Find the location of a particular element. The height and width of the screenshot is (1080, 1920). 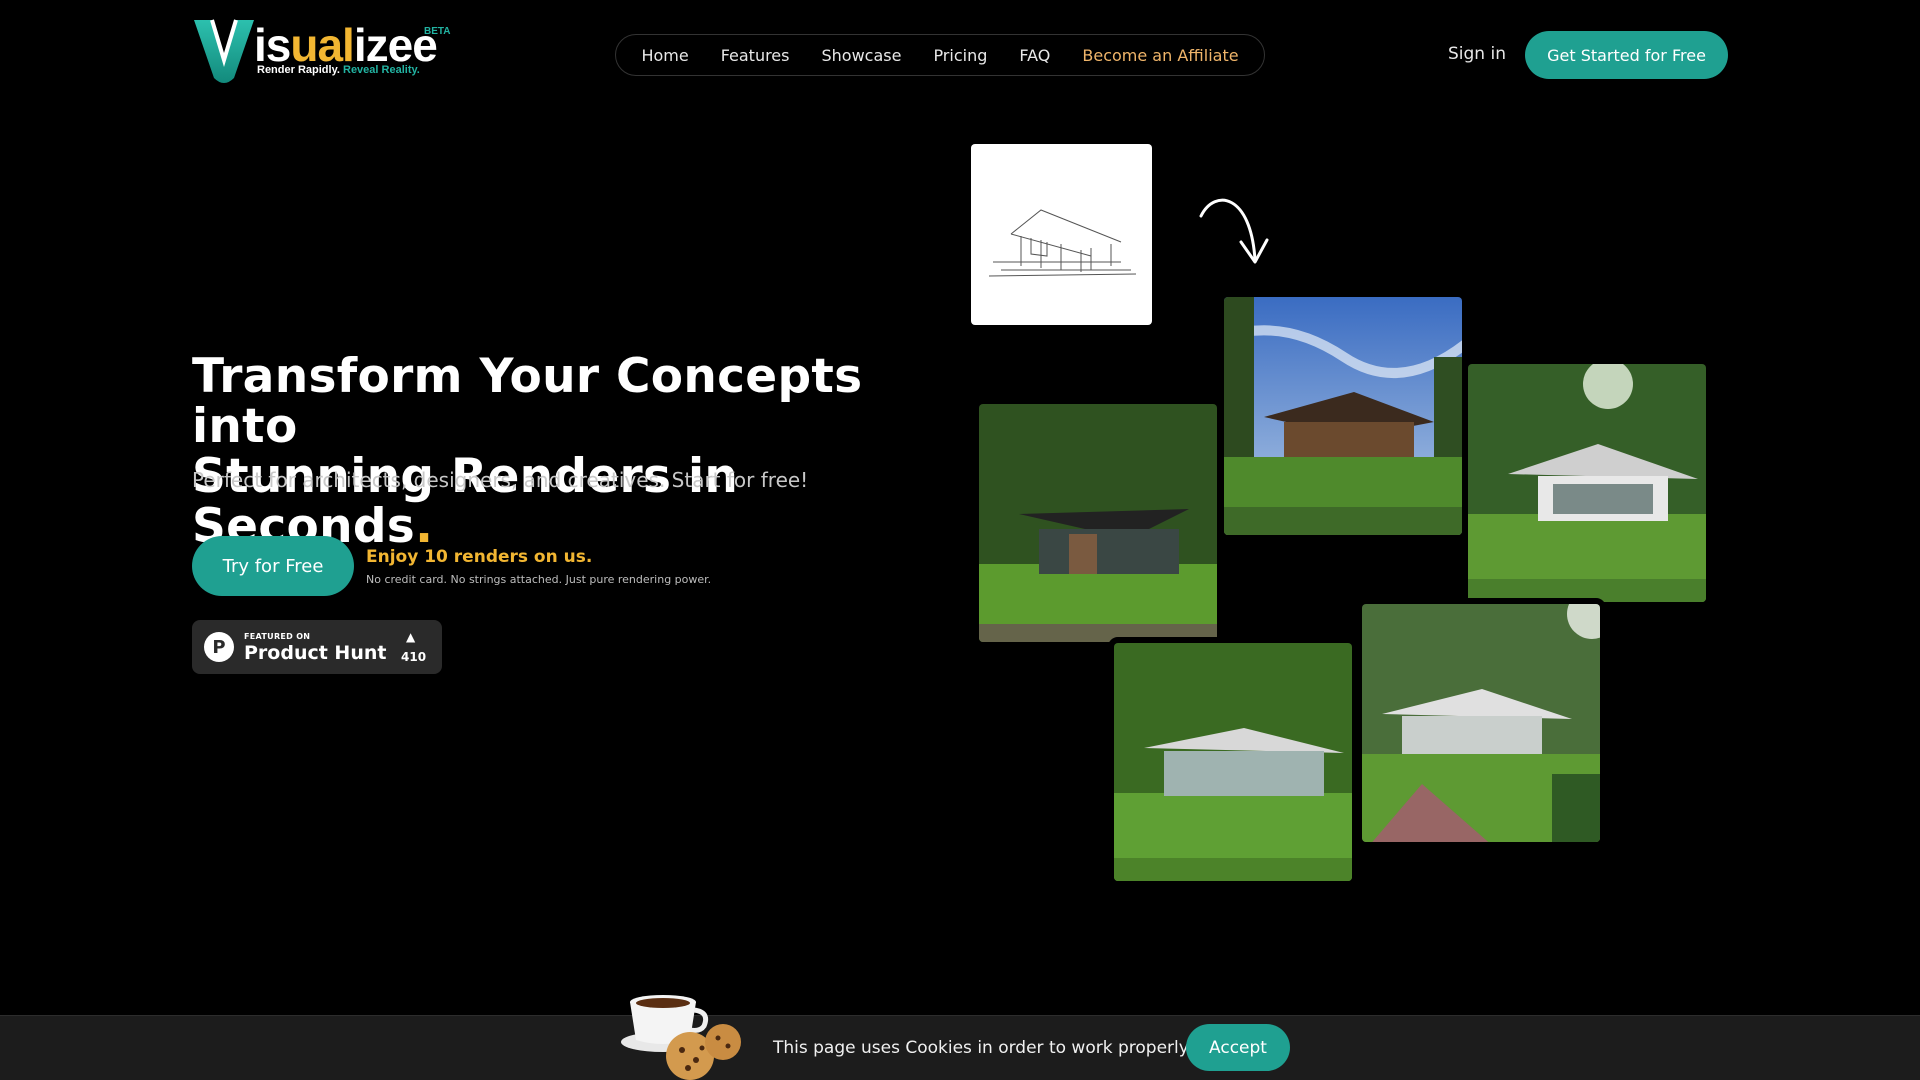

curved-arrow-icon is located at coordinates (1234, 231).